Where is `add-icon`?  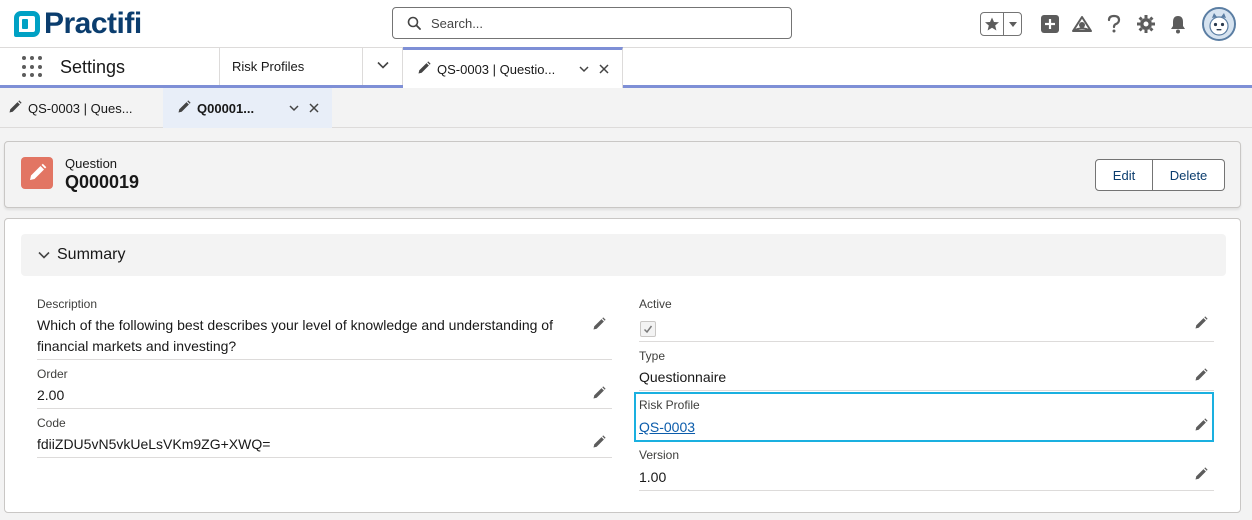 add-icon is located at coordinates (1050, 24).